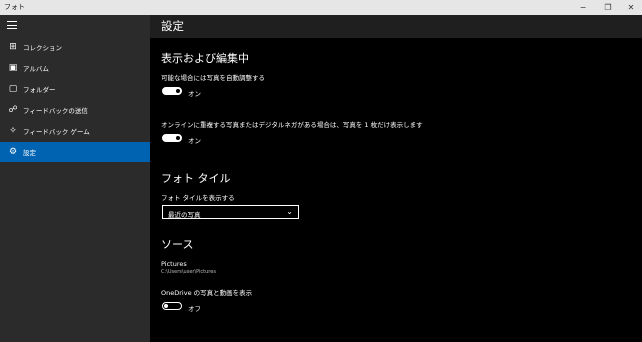  What do you see at coordinates (14, 7) in the screenshot?
I see `window-title: フォト` at bounding box center [14, 7].